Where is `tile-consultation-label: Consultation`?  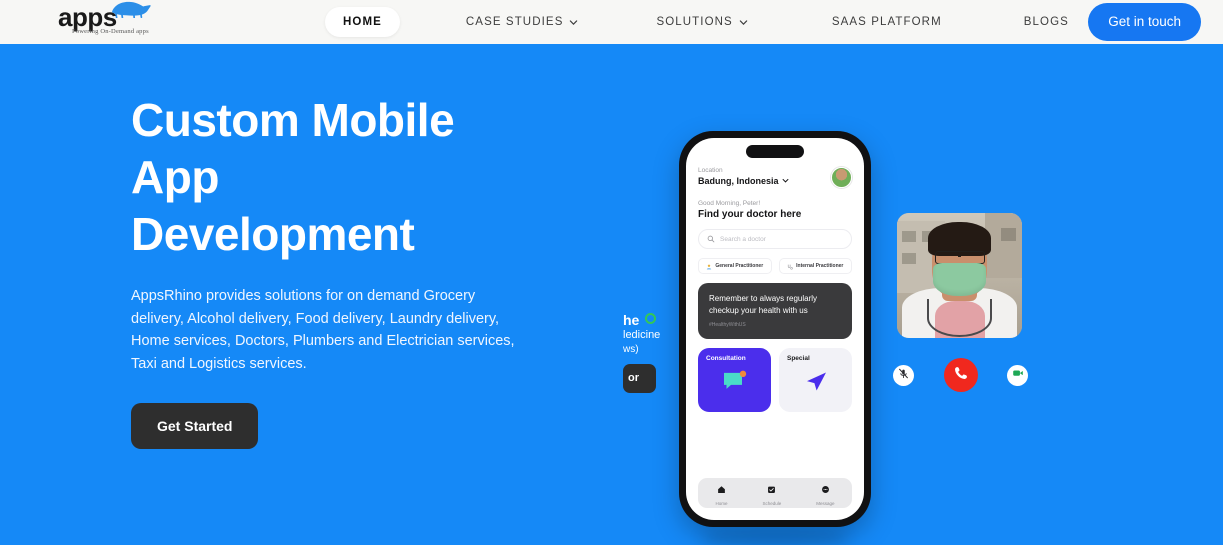
tile-consultation-label: Consultation is located at coordinates (726, 358).